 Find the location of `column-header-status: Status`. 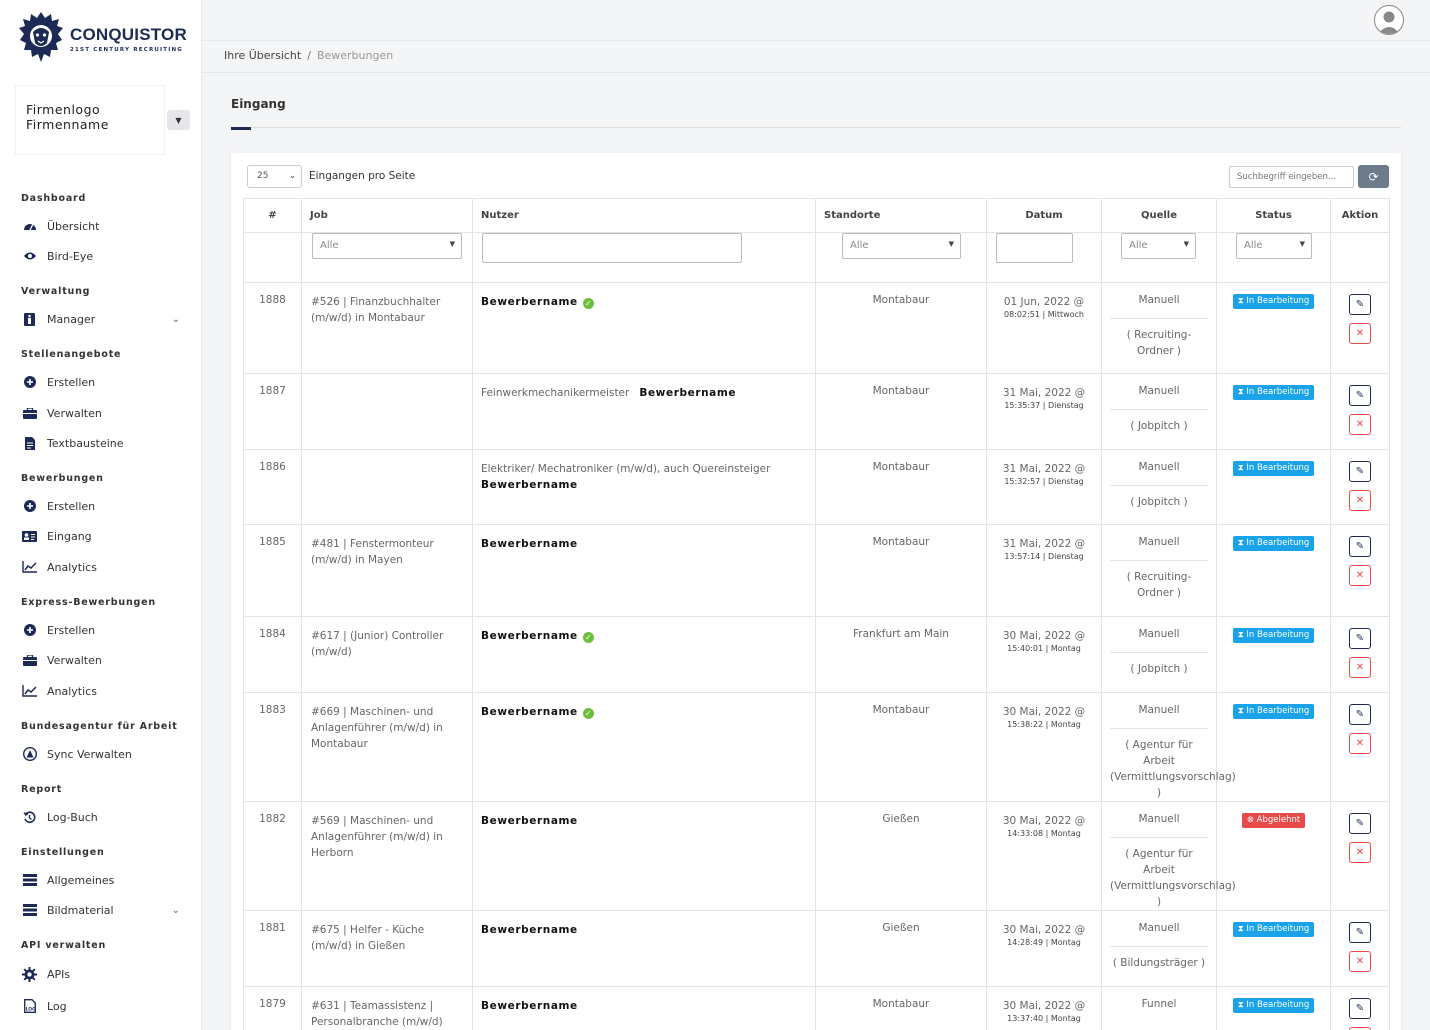

column-header-status: Status is located at coordinates (1273, 215).